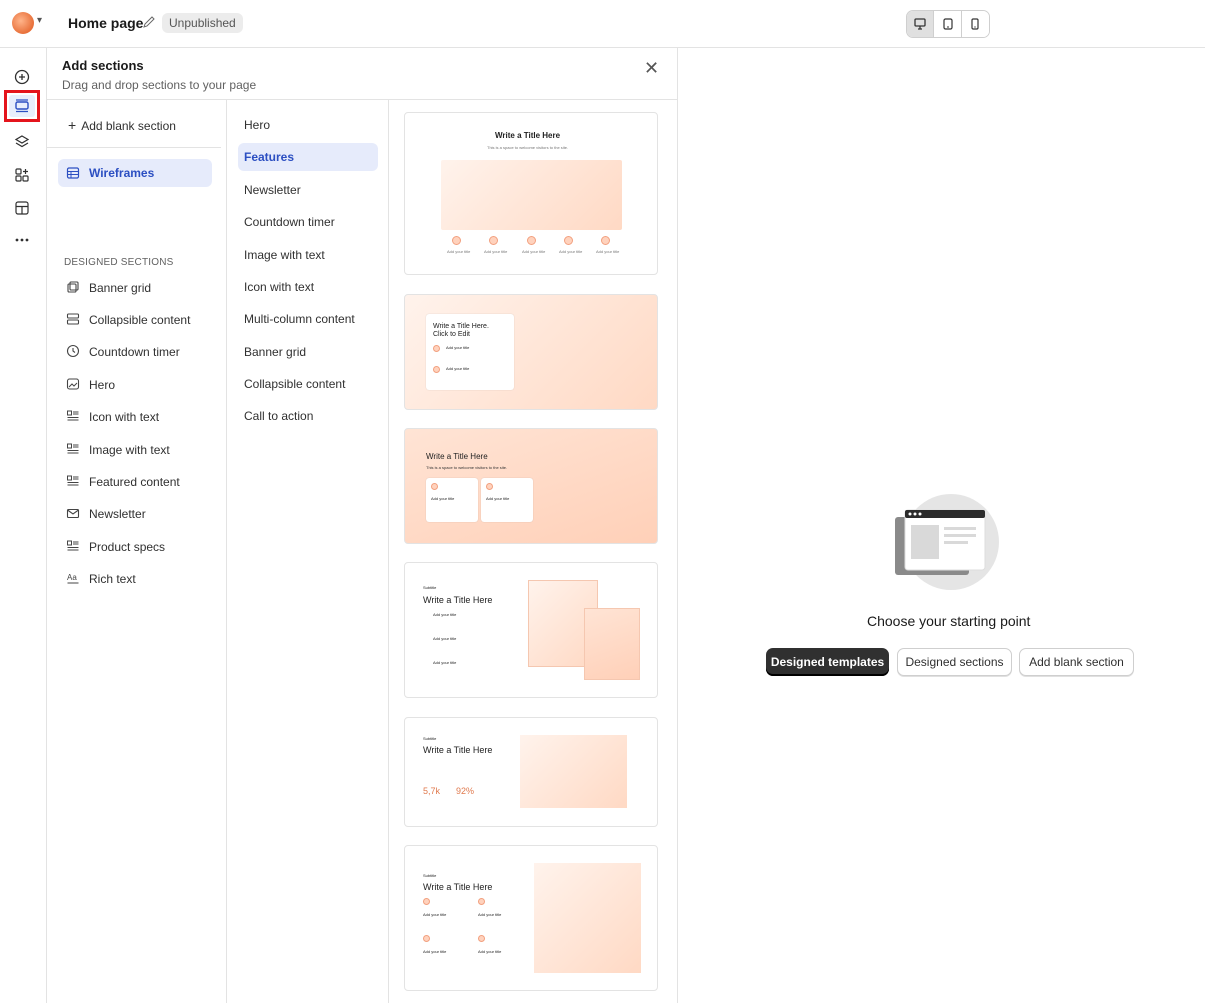 This screenshot has width=1205, height=1003. Describe the element at coordinates (22, 77) in the screenshot. I see `add-circle-icon` at that location.